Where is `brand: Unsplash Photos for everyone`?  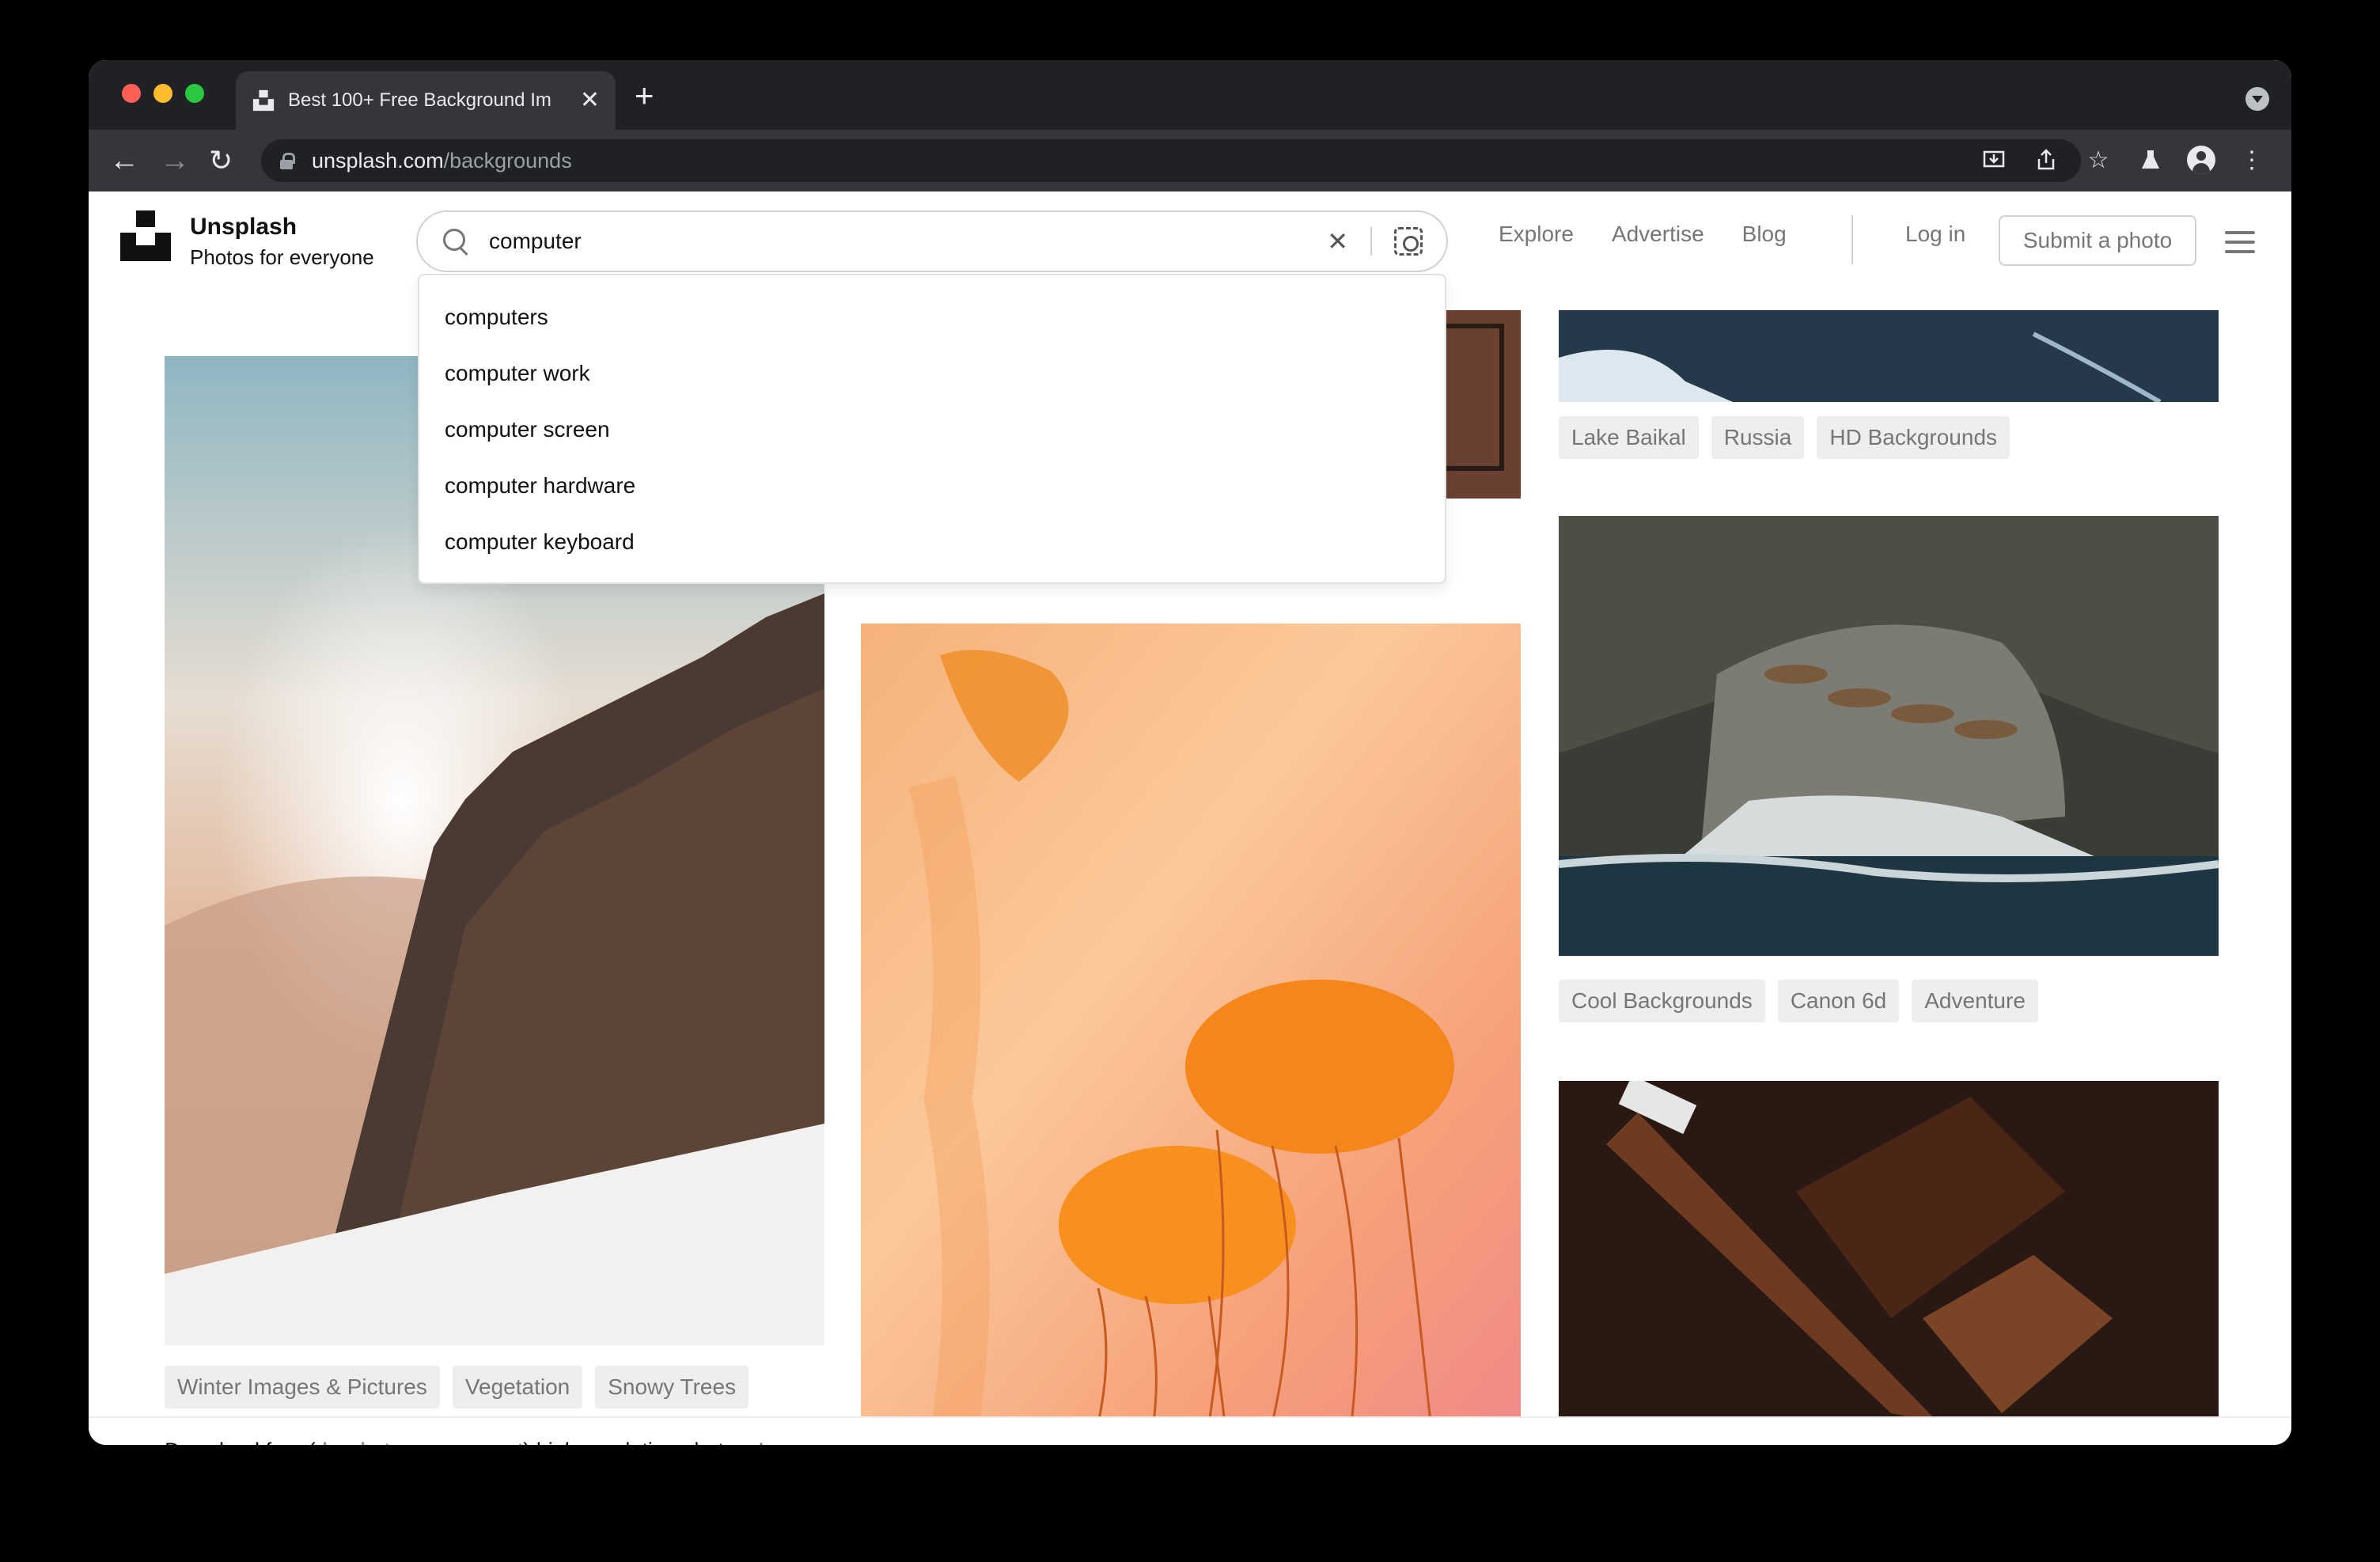 brand: Unsplash Photos for everyone is located at coordinates (282, 242).